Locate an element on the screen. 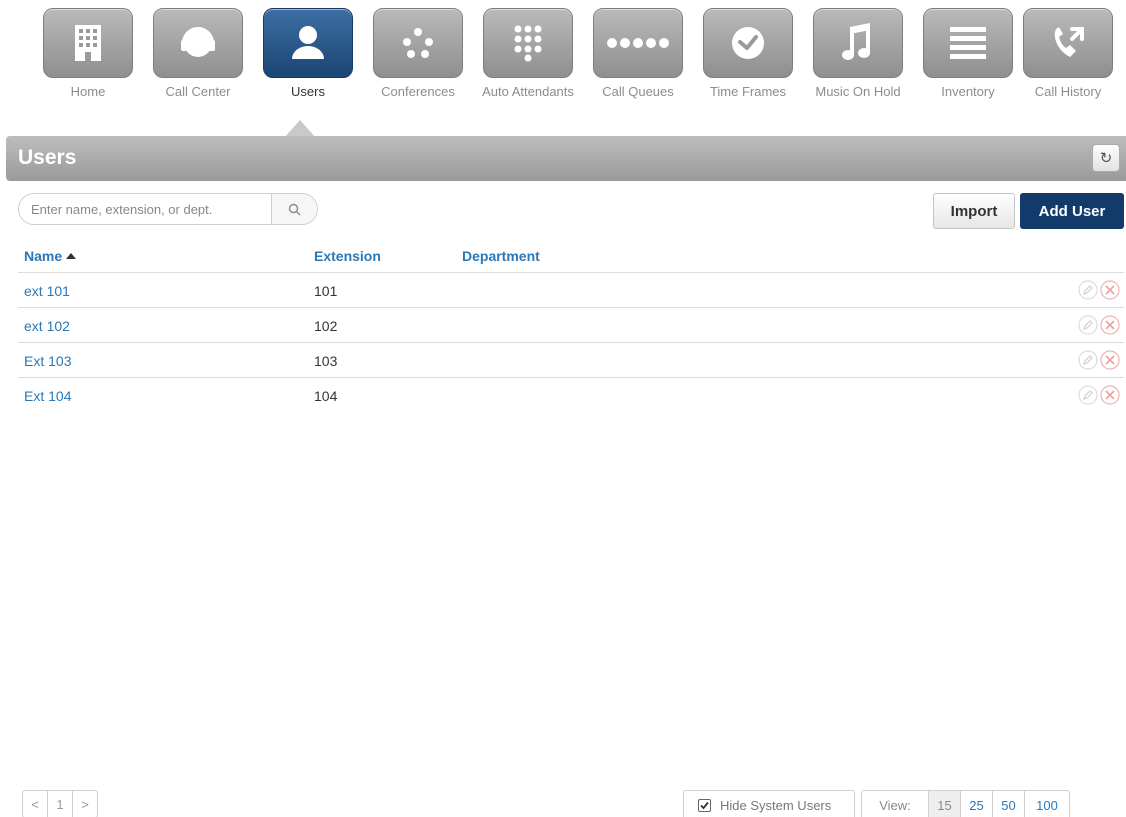 This screenshot has width=1126, height=817. page-number: 1 is located at coordinates (60, 803).